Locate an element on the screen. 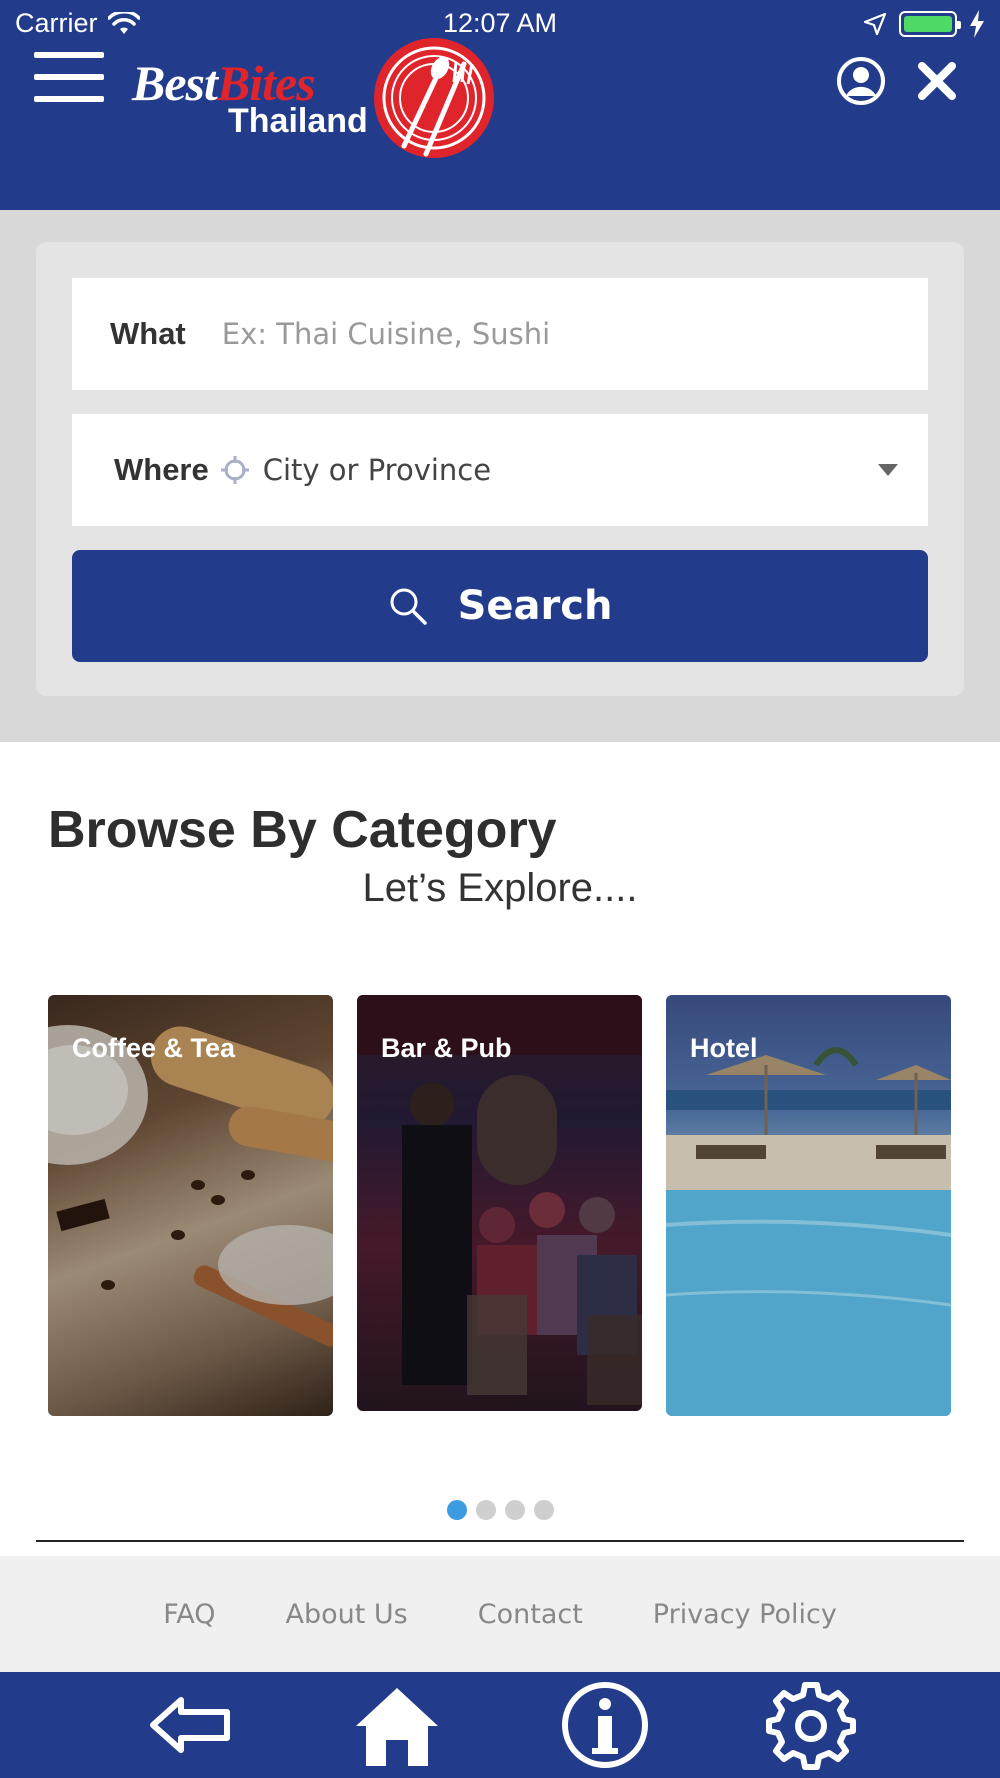  crosshair-location-icon is located at coordinates (234, 470).